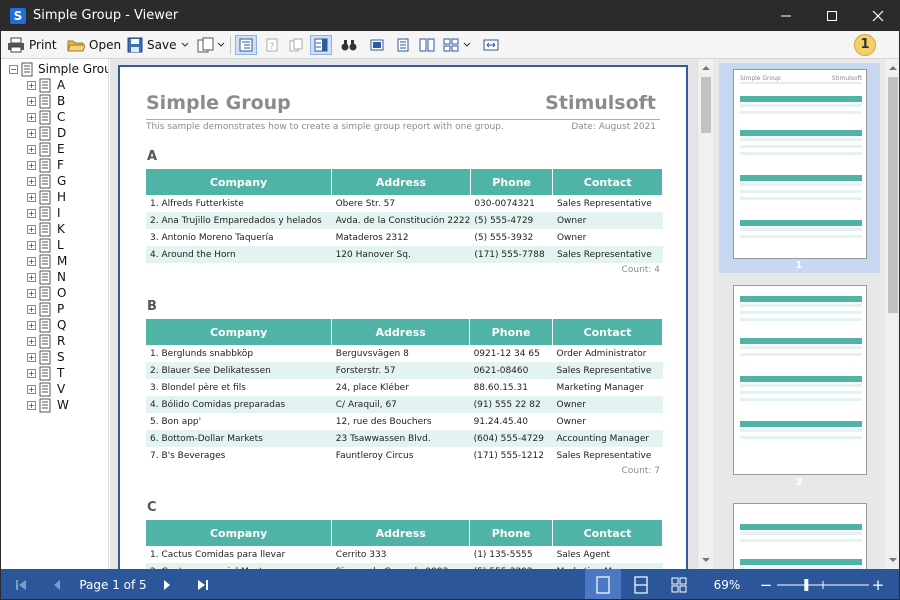 Image resolution: width=900 pixels, height=600 pixels. I want to click on bookmark-page-icon, so click(45, 165).